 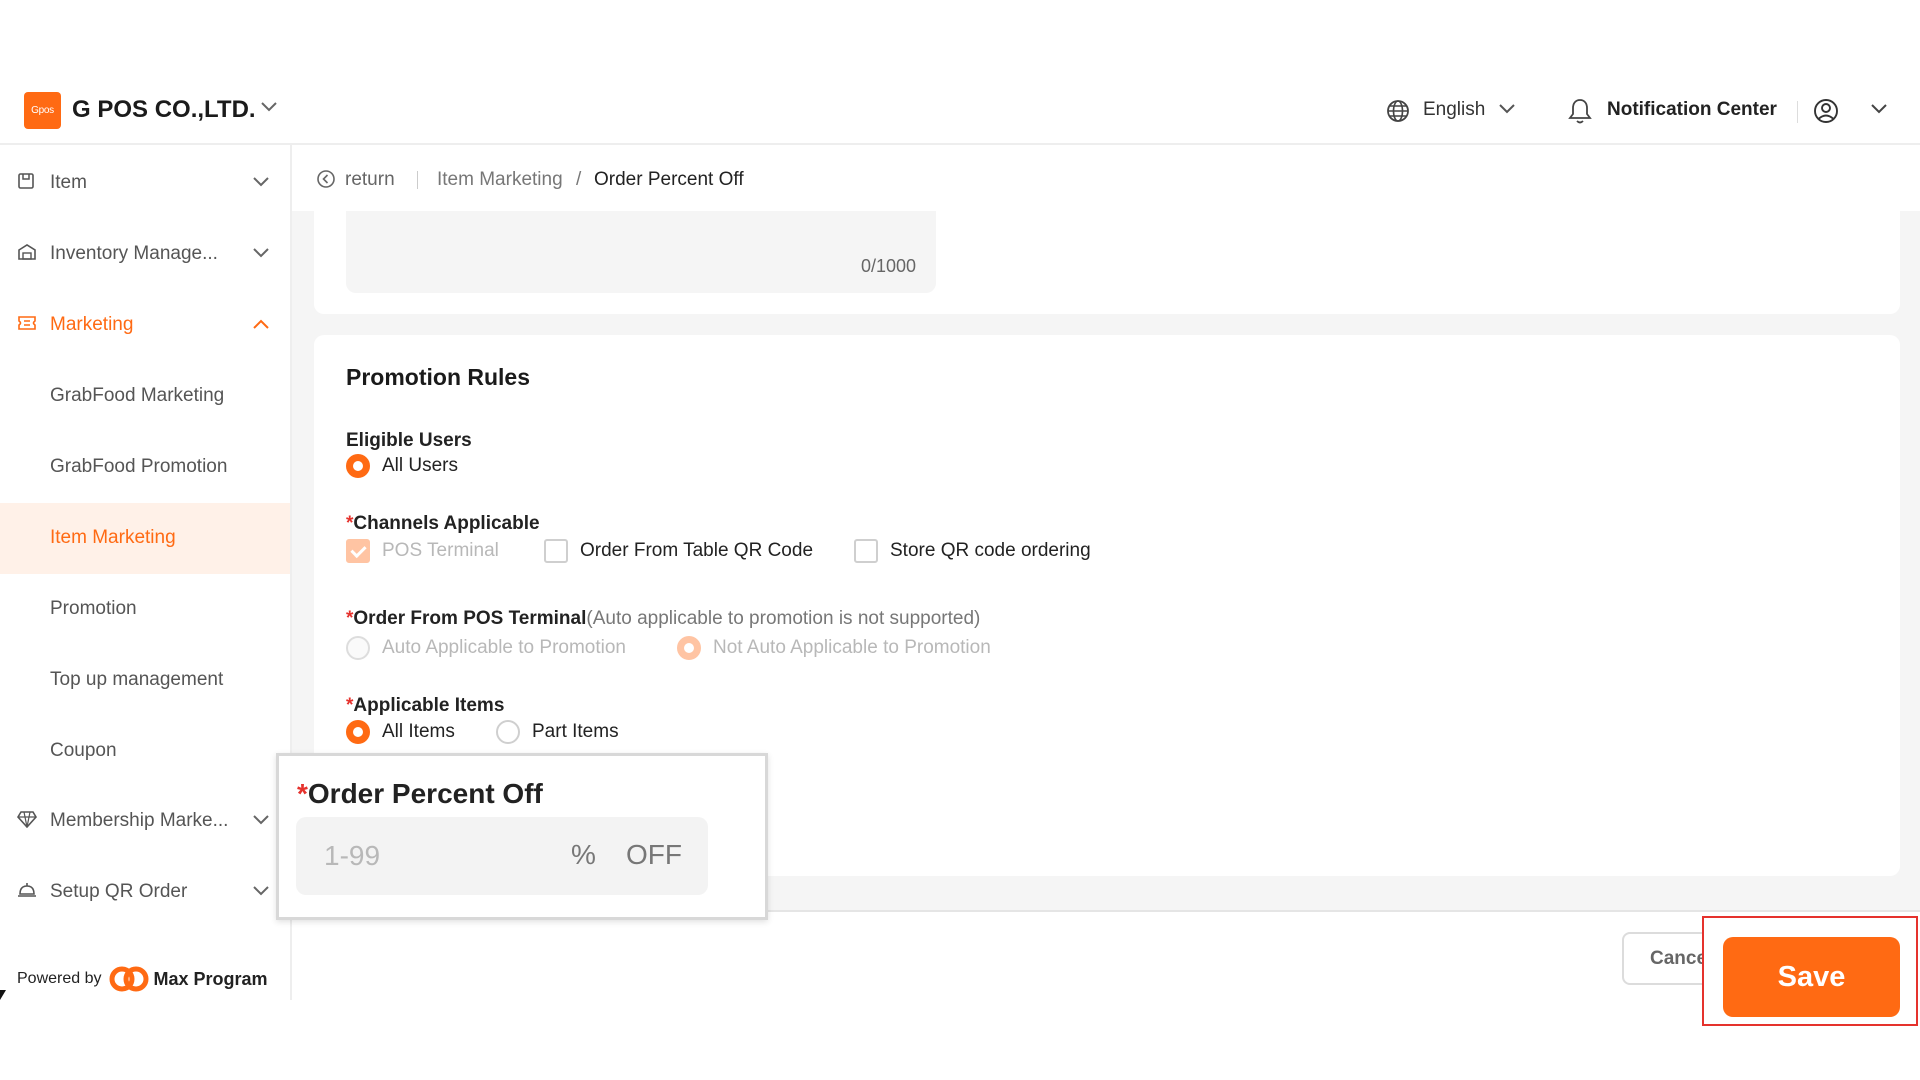 What do you see at coordinates (326, 179) in the screenshot?
I see `return-icon` at bounding box center [326, 179].